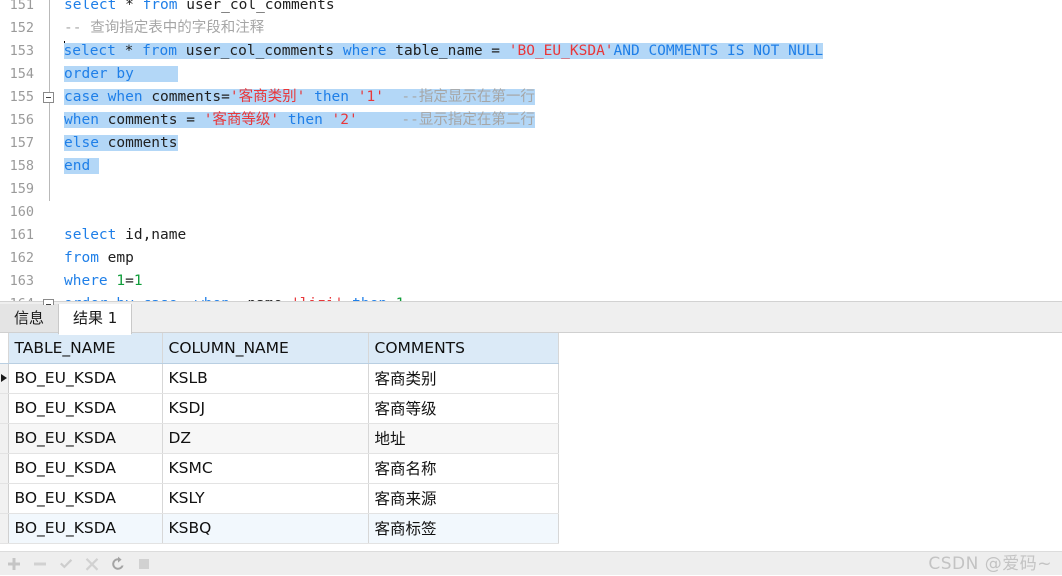 The image size is (1062, 576). Describe the element at coordinates (92, 564) in the screenshot. I see `cancel-icon` at that location.